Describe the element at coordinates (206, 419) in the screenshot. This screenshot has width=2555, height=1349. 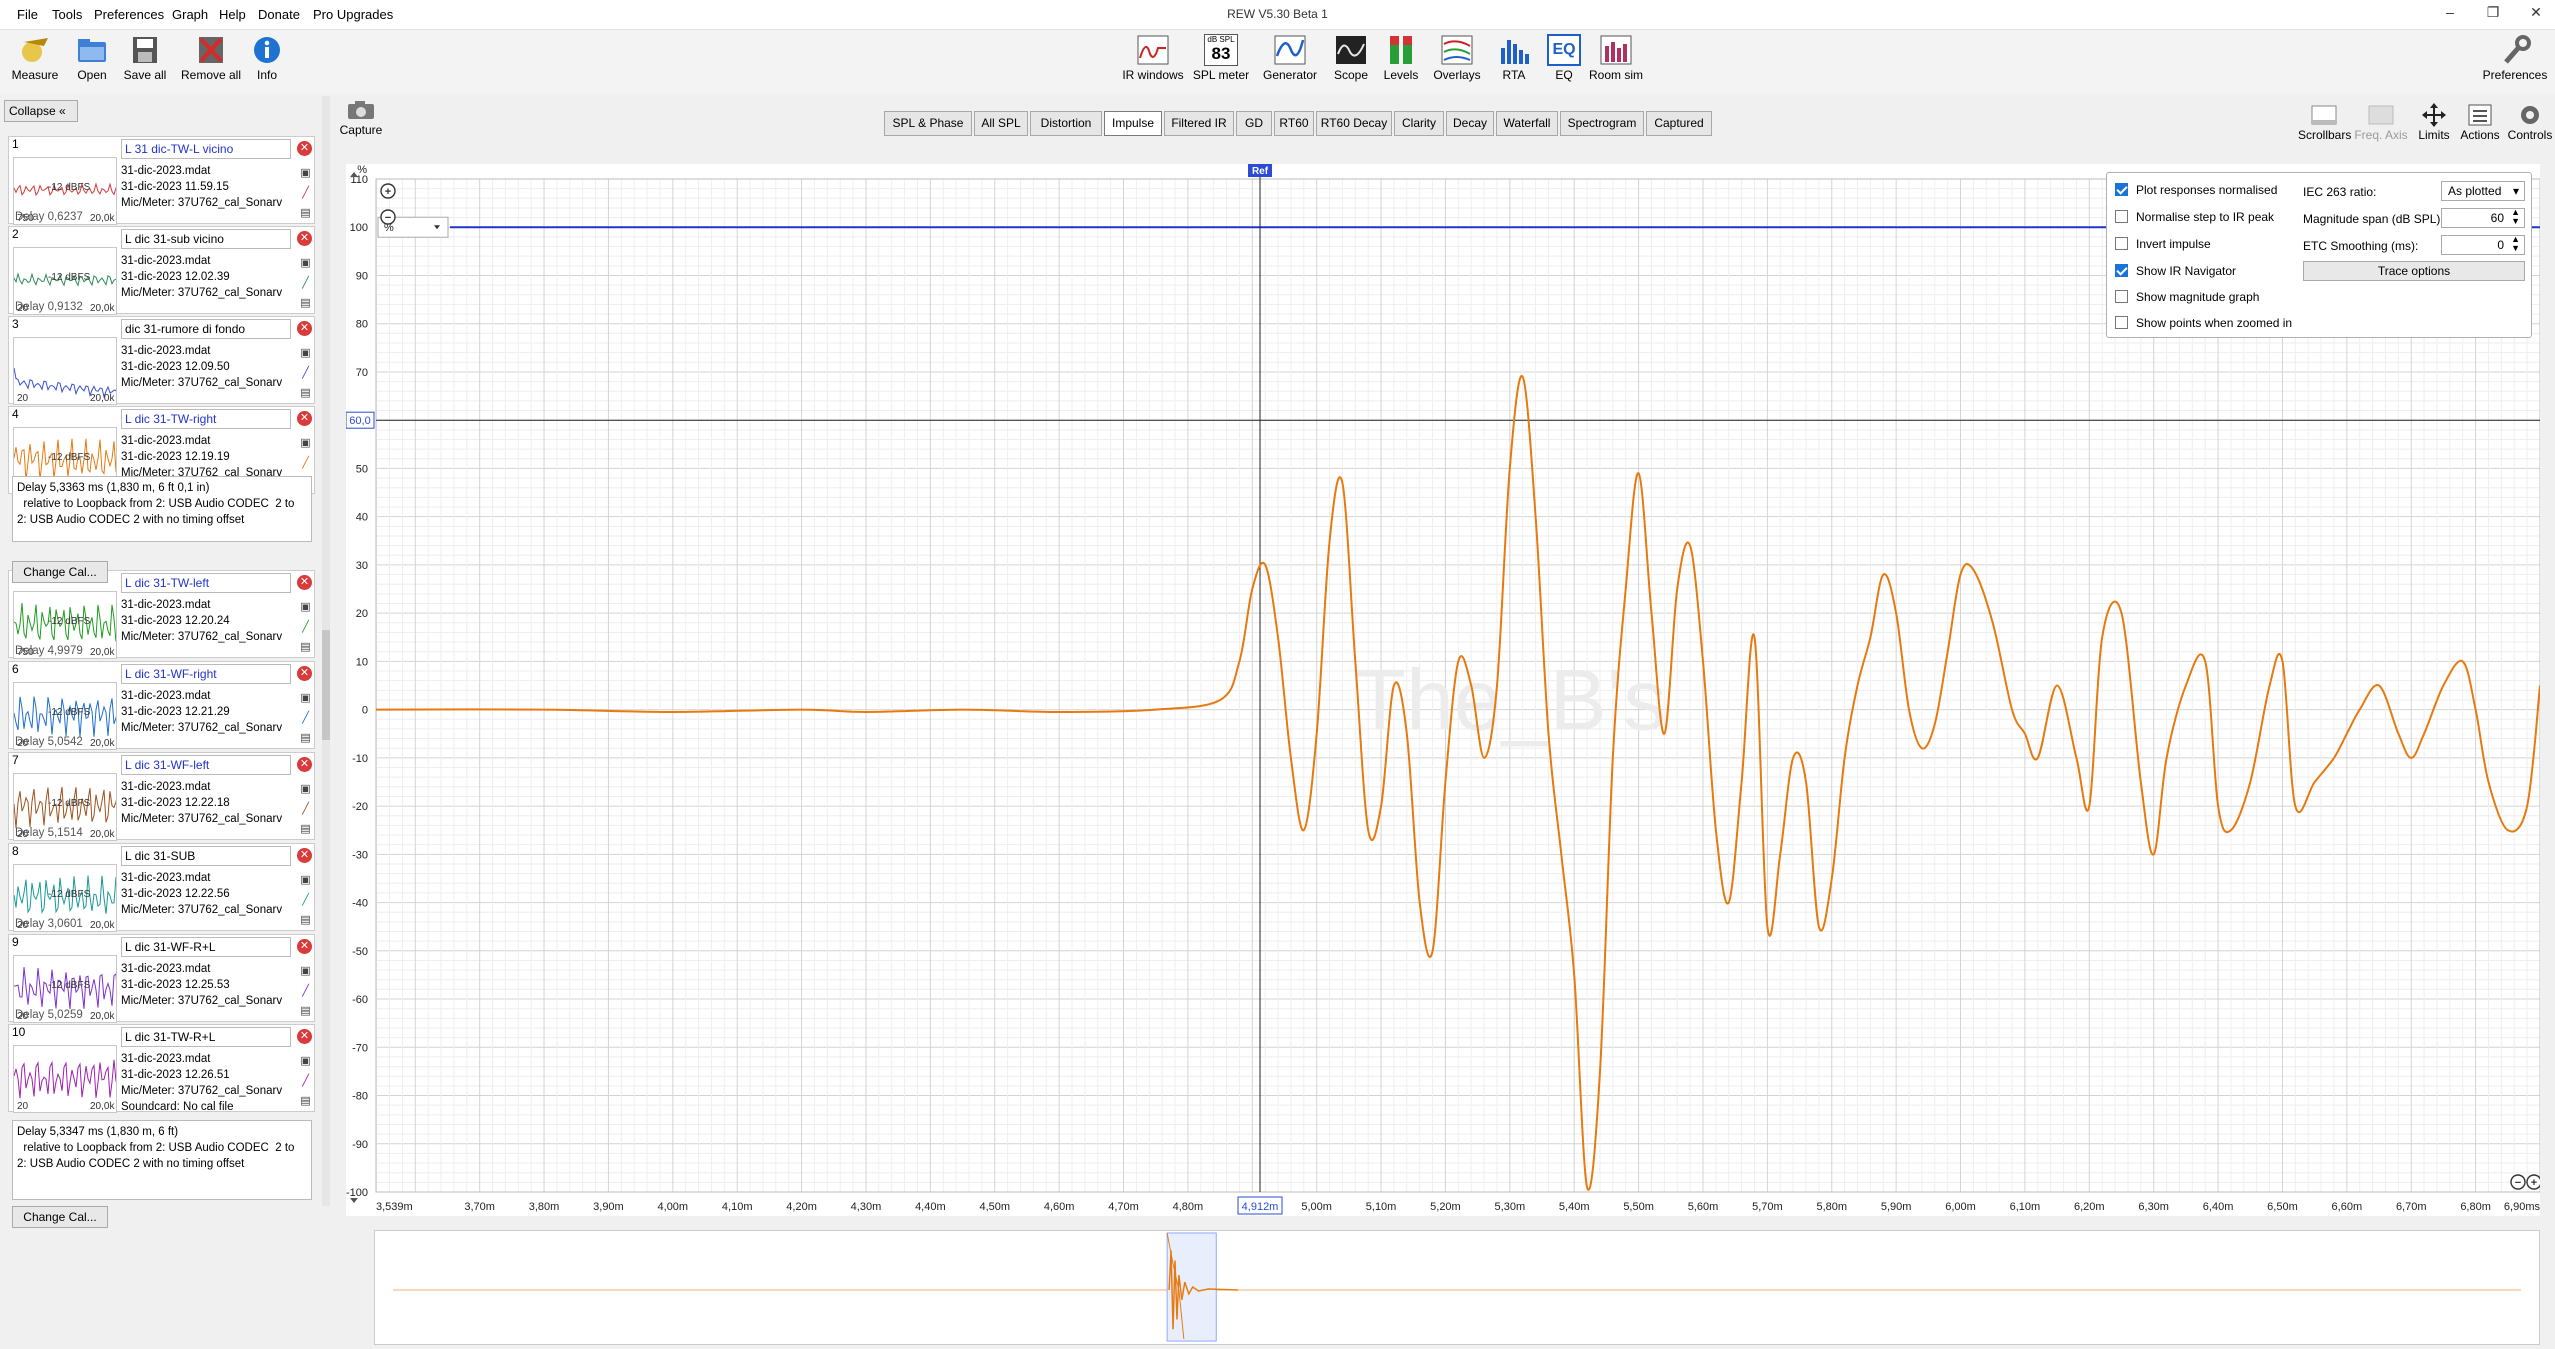
I see `measurement-name-field: L dic 31-TW-right` at that location.